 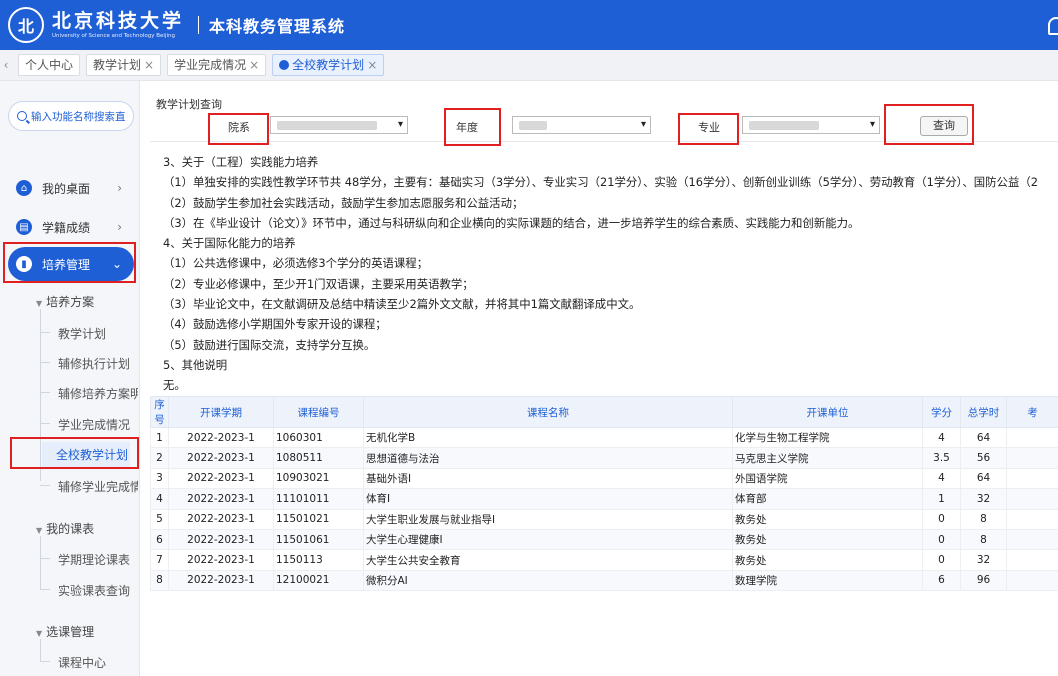 What do you see at coordinates (98, 424) in the screenshot?
I see `sidebar-item-study-completion: 学业完成情况` at bounding box center [98, 424].